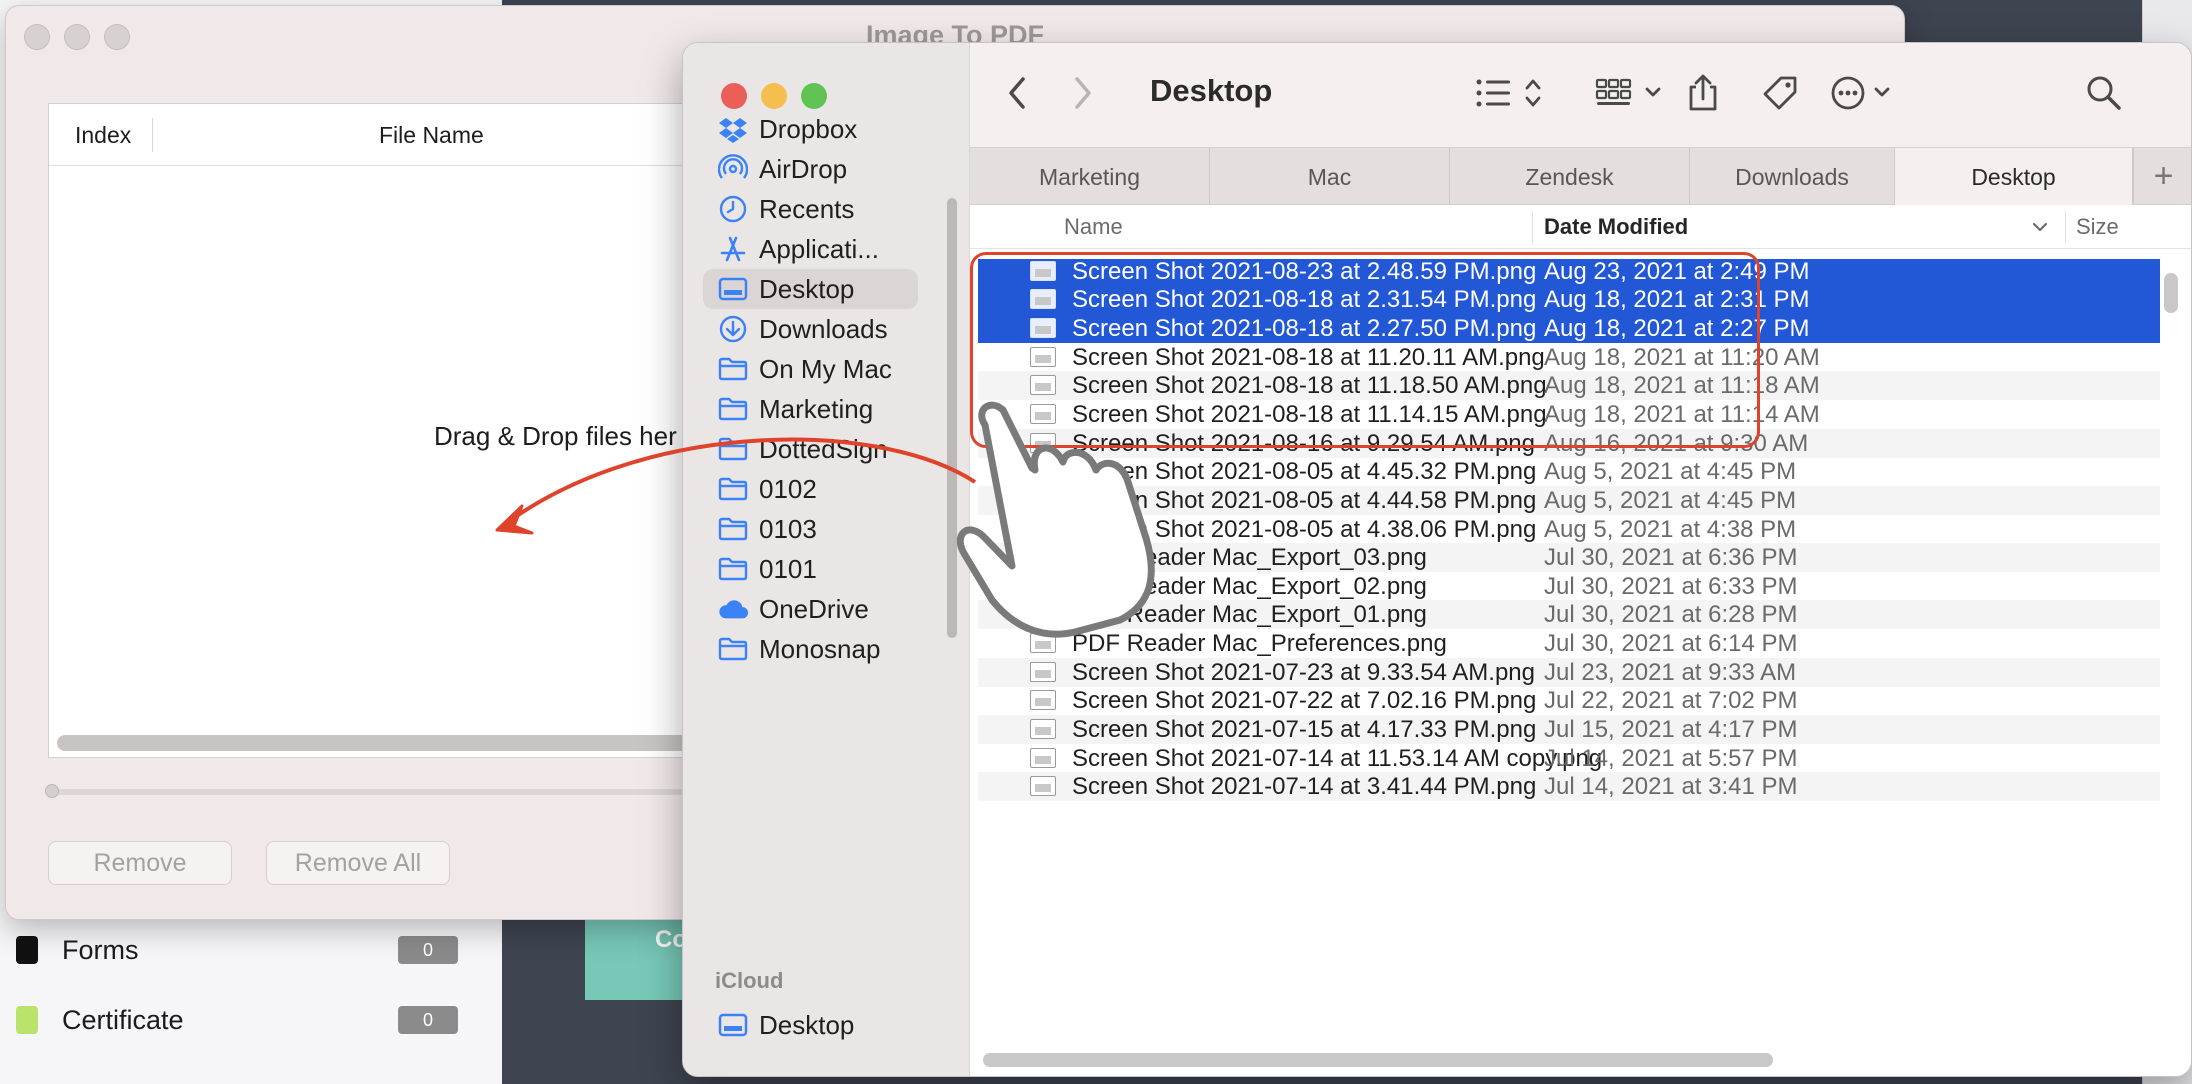 The width and height of the screenshot is (2192, 1084). Describe the element at coordinates (1304, 500) in the screenshot. I see `file-name: Screen Shot 2021-08-05 at 4.44.58 PM.png` at that location.